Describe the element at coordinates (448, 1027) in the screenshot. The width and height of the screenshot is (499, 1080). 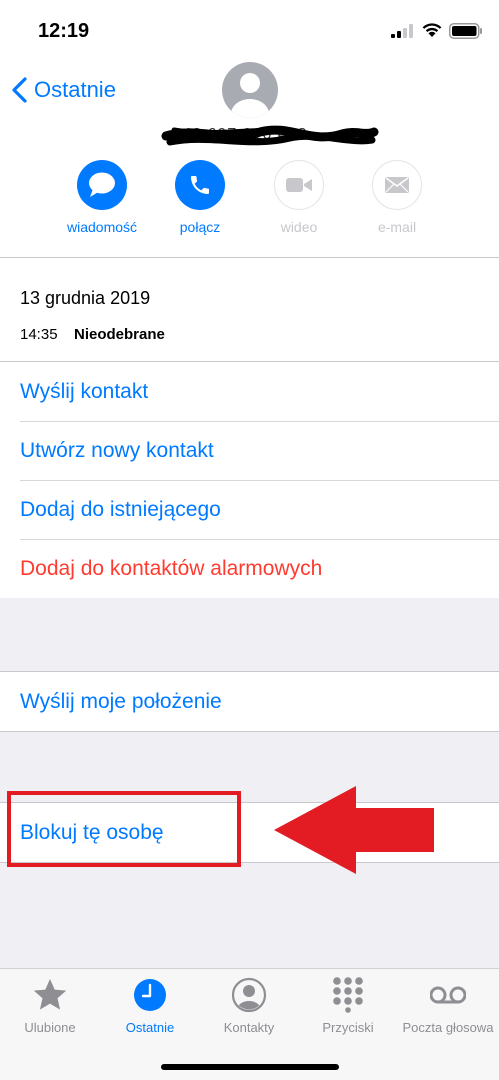
I see `tab-voicemail-label: Poczta głosowa` at that location.